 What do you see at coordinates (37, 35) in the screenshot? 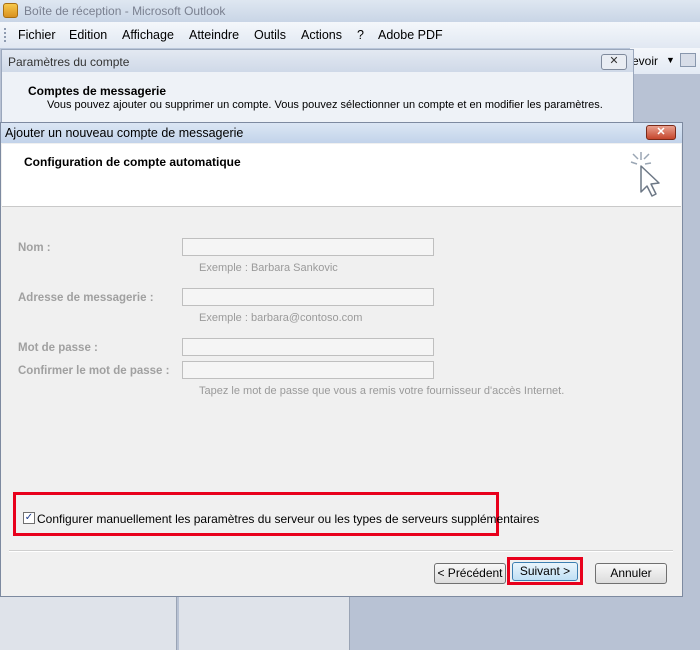
I see `menu-fichier: Fichier` at bounding box center [37, 35].